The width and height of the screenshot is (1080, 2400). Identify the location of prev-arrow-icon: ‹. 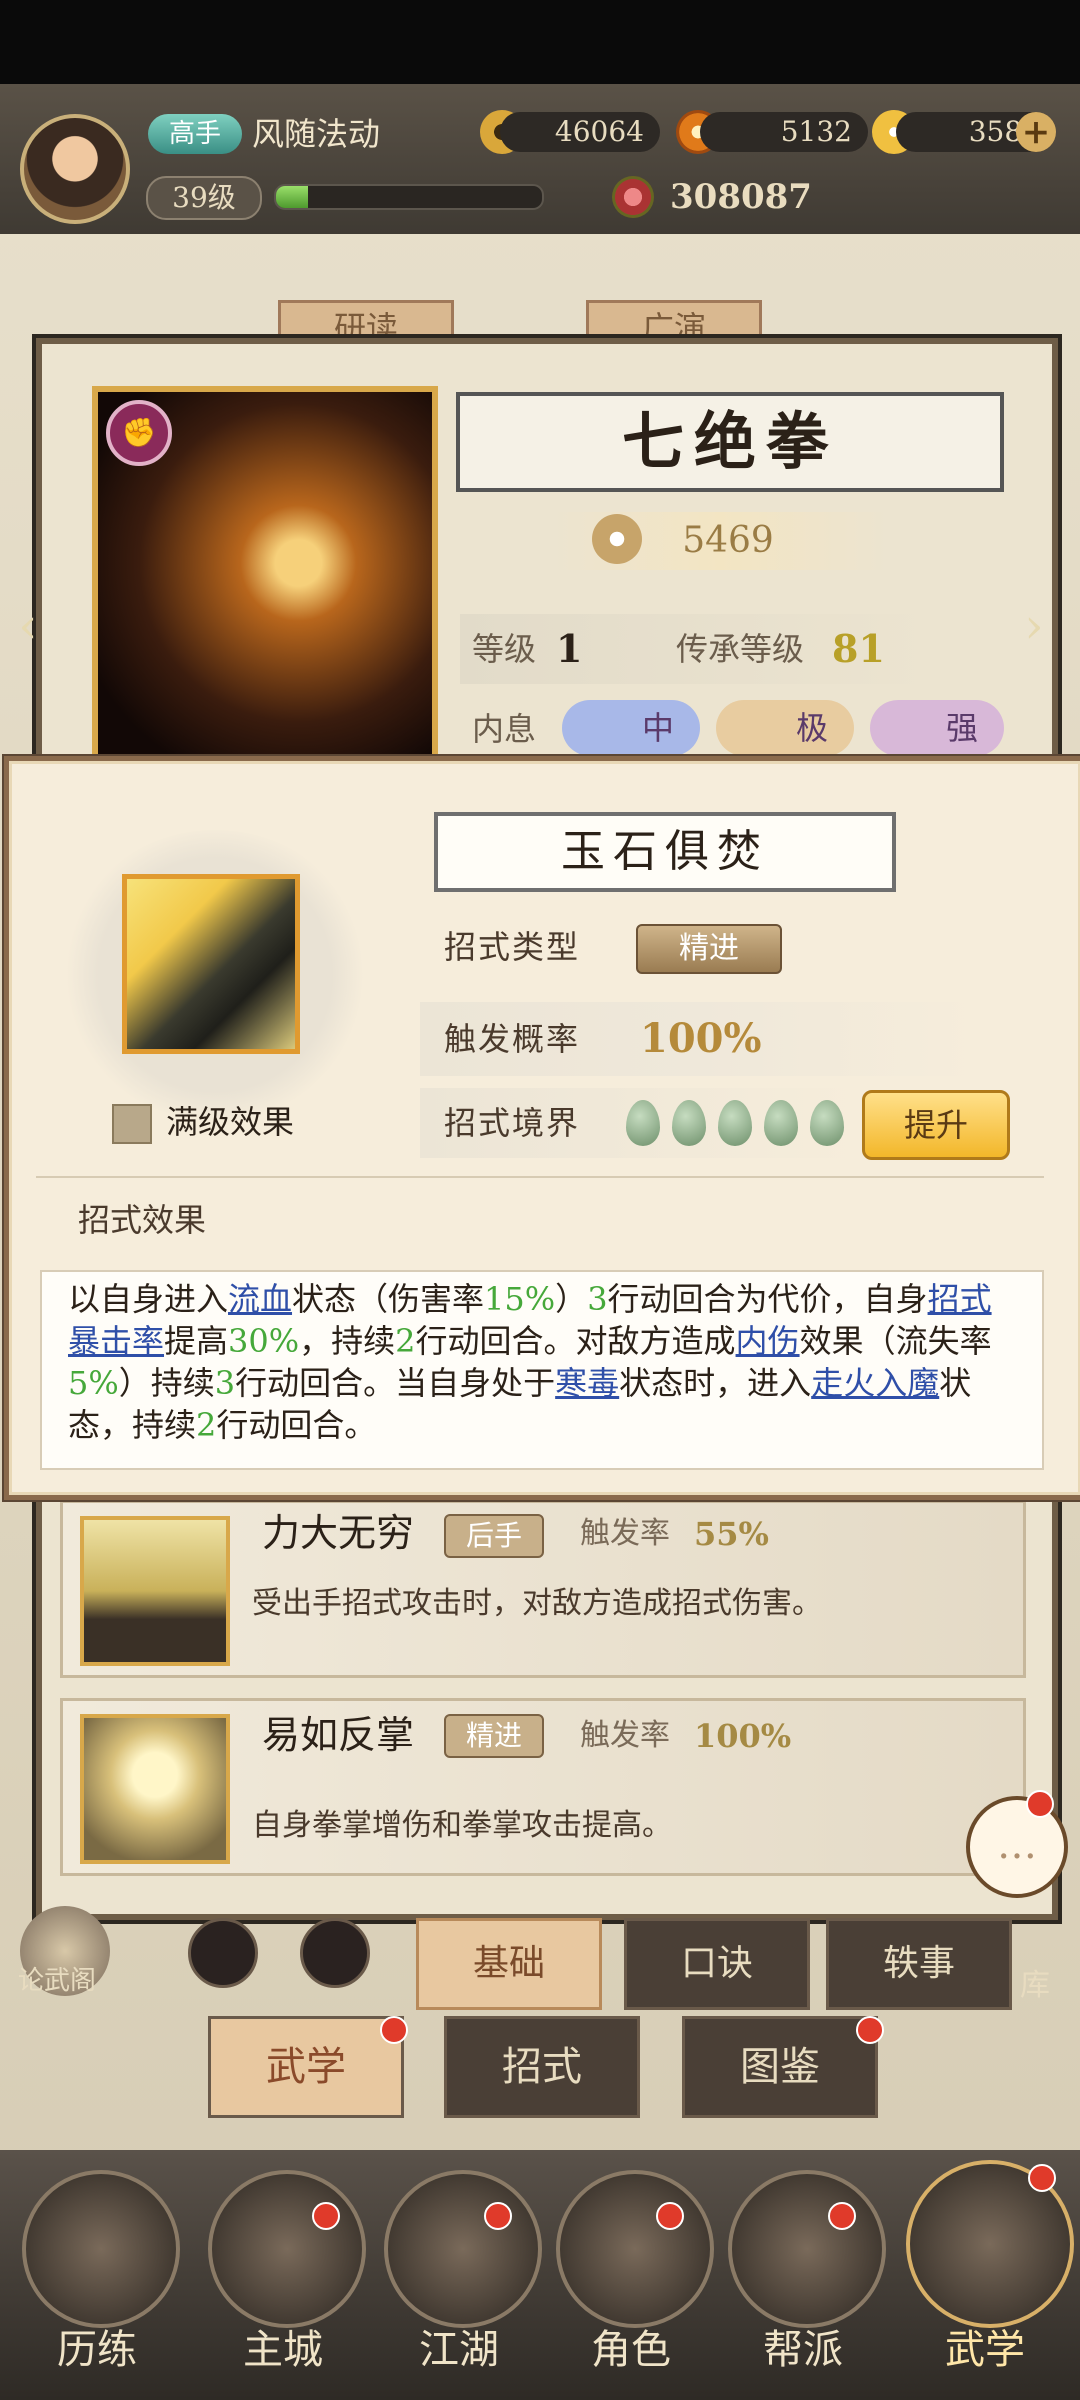
(28, 626).